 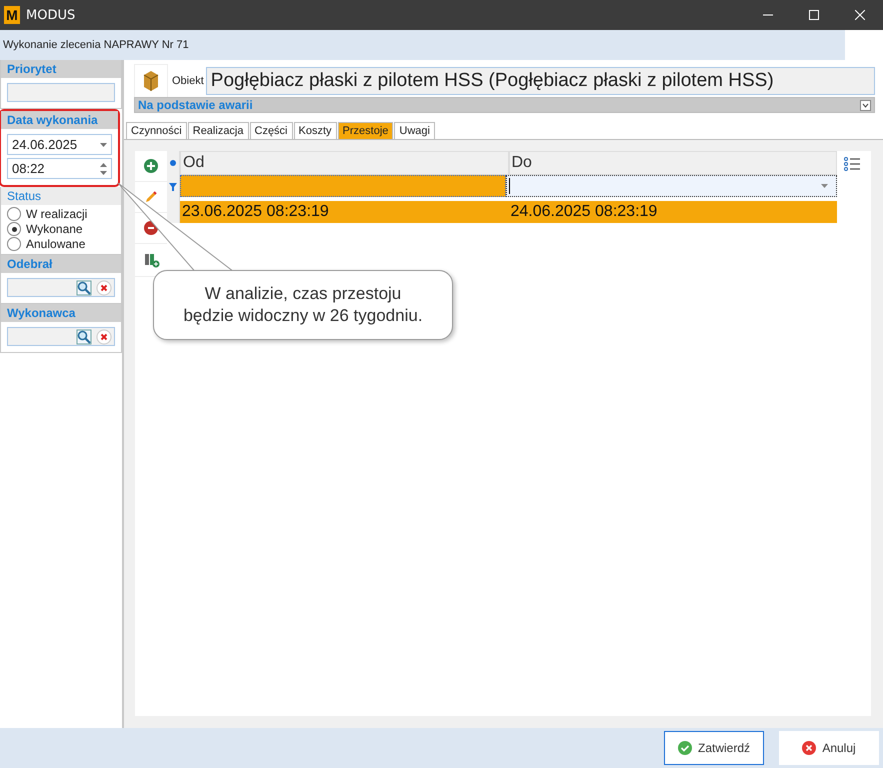 I want to click on new-row-icon, so click(x=173, y=163).